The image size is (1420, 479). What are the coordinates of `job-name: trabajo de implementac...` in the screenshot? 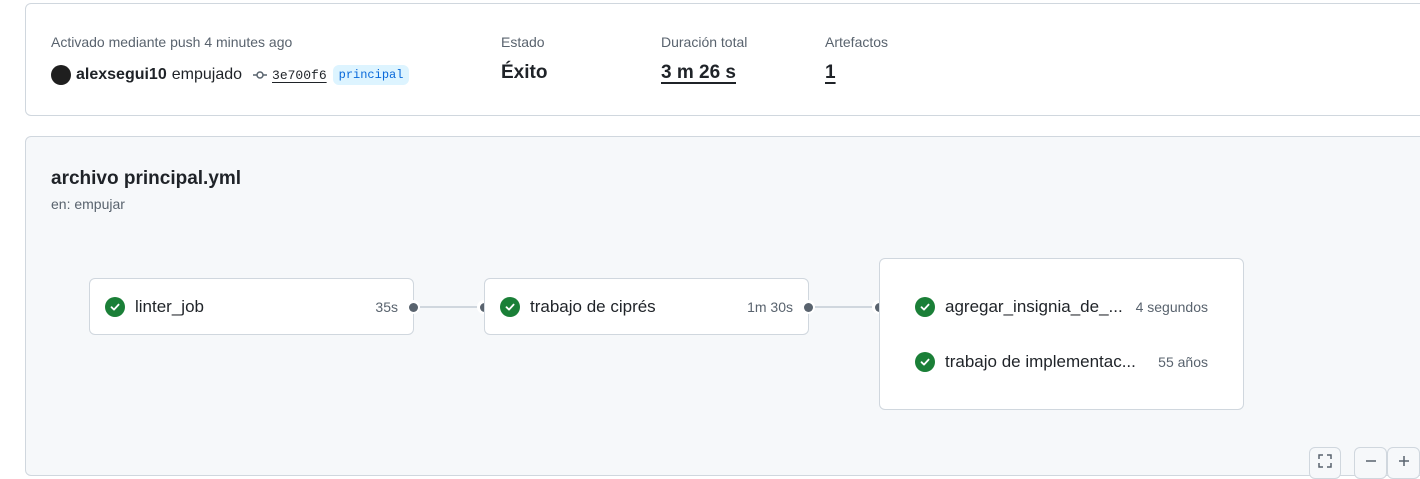 It's located at (1040, 361).